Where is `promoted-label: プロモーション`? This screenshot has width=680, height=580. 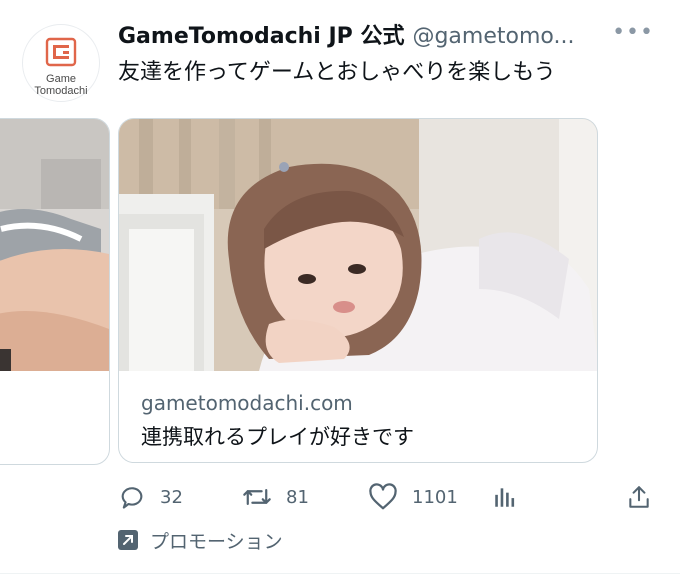 promoted-label: プロモーション is located at coordinates (200, 540).